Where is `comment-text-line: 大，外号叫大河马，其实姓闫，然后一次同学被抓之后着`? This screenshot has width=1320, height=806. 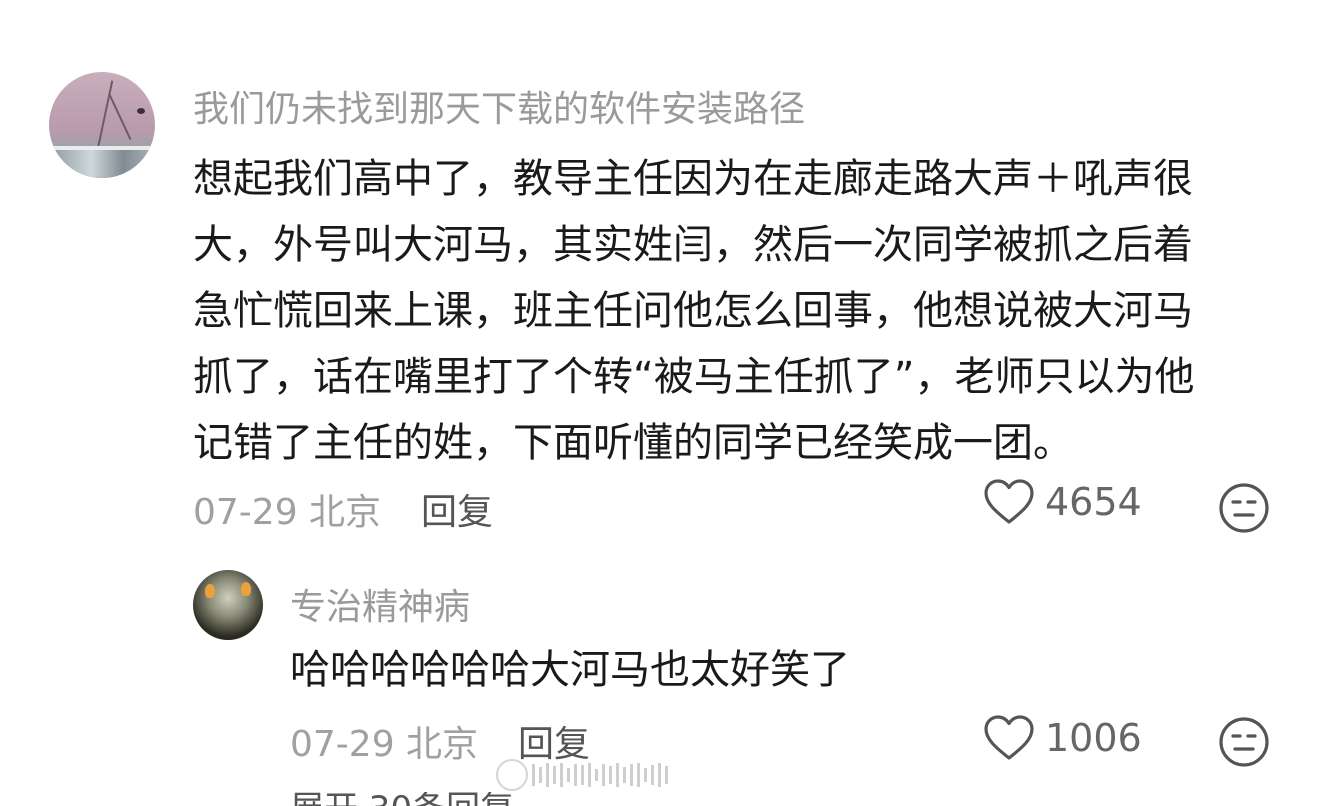 comment-text-line: 大，外号叫大河马，其实姓闫，然后一次同学被抓之后着 is located at coordinates (693, 245).